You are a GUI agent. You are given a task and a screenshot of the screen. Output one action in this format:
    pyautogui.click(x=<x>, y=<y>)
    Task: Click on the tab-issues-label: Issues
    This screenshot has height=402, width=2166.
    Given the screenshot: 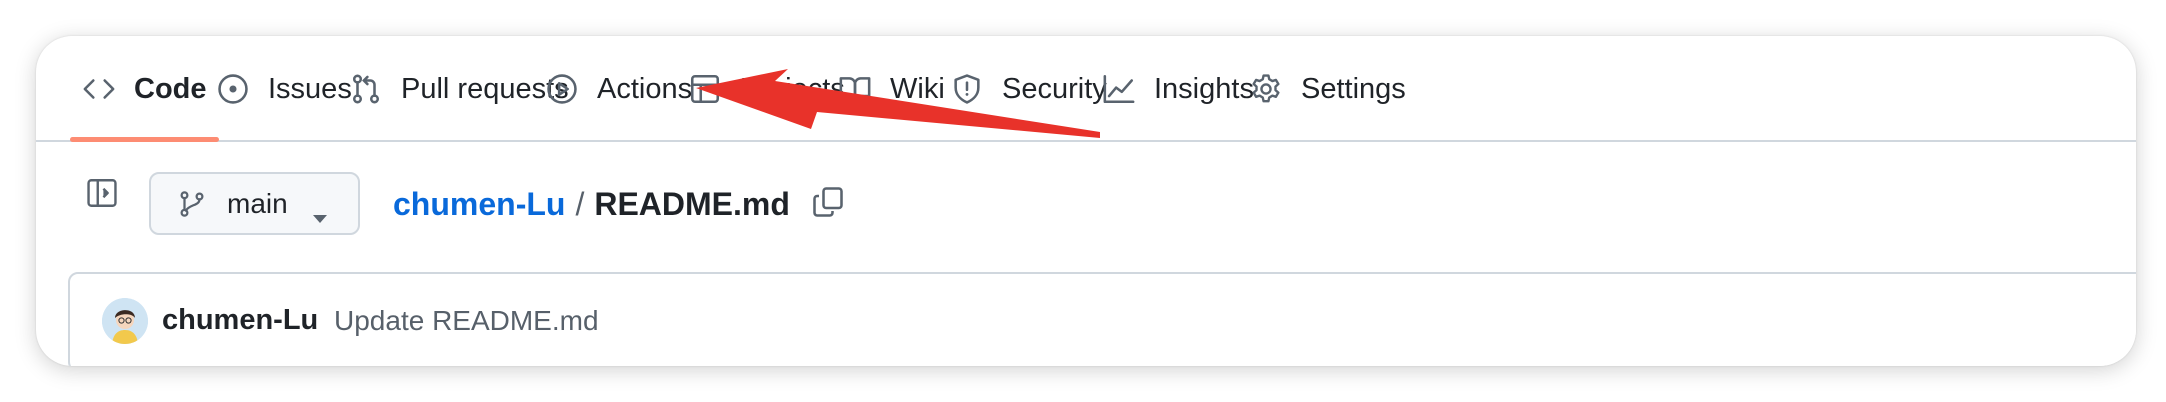 What is the action you would take?
    pyautogui.click(x=310, y=88)
    